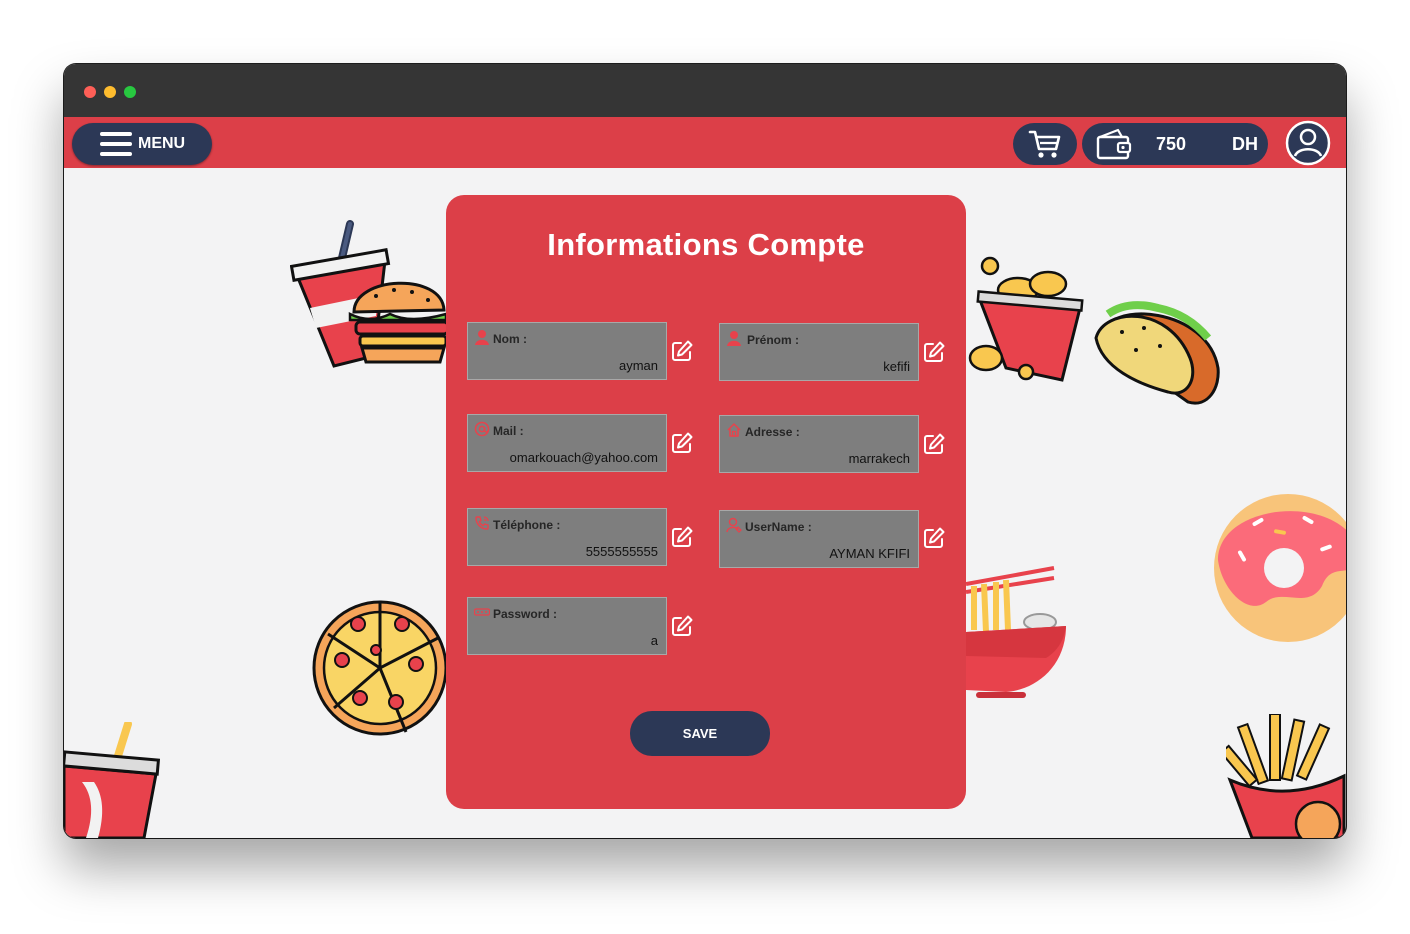 The width and height of the screenshot is (1410, 934). I want to click on mail-value: omarkouach@yahoo.com, so click(583, 457).